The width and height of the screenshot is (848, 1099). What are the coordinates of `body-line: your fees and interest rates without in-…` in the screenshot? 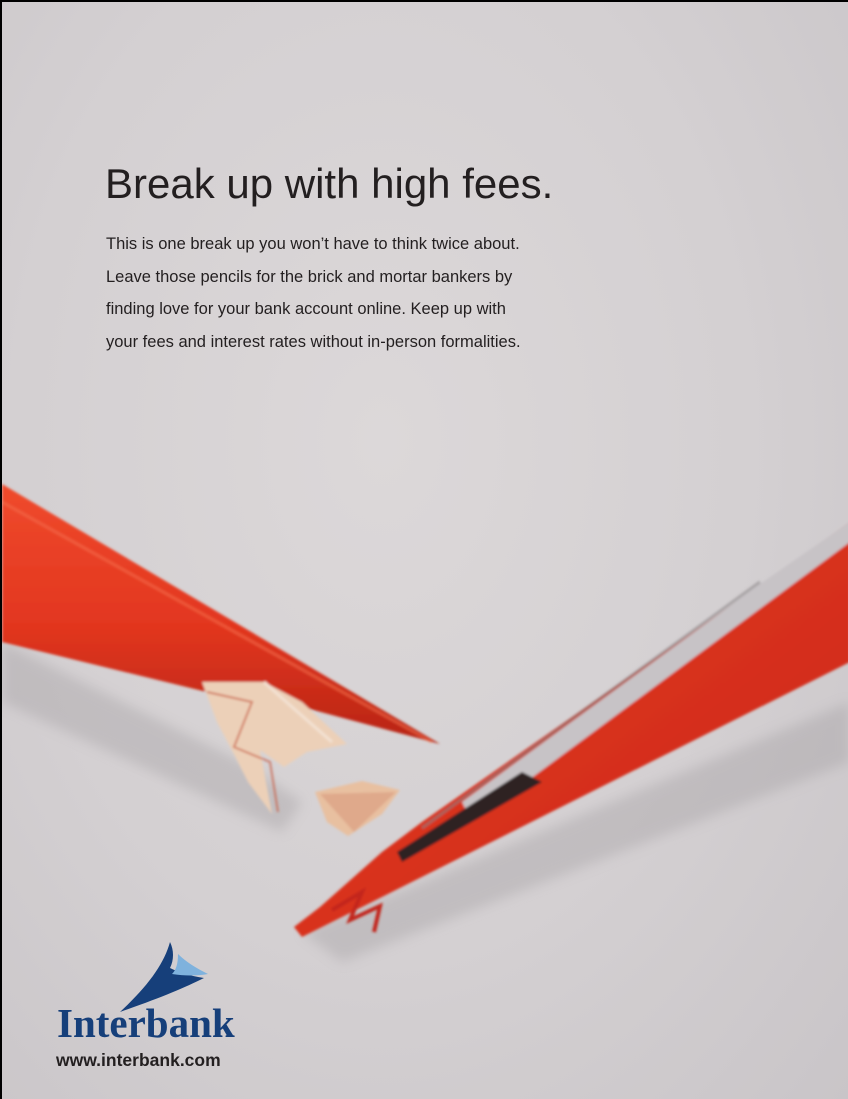 It's located at (313, 341).